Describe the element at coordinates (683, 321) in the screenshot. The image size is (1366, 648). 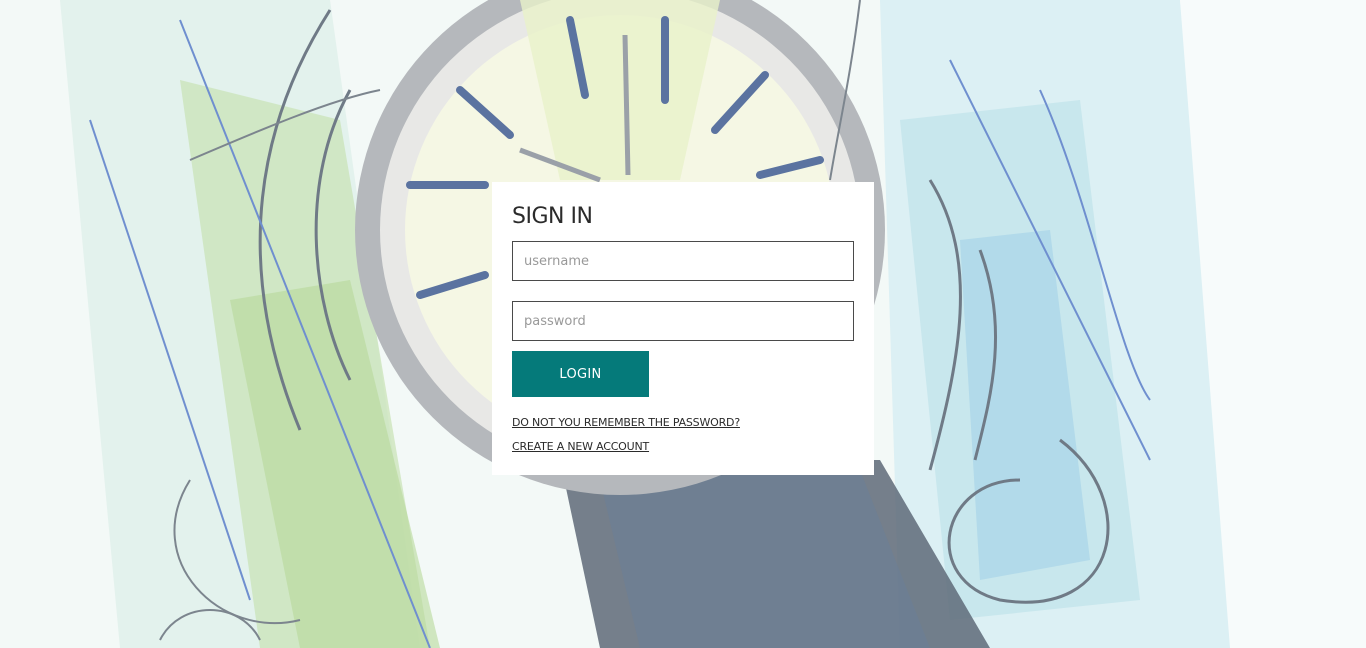
I see `password-input` at that location.